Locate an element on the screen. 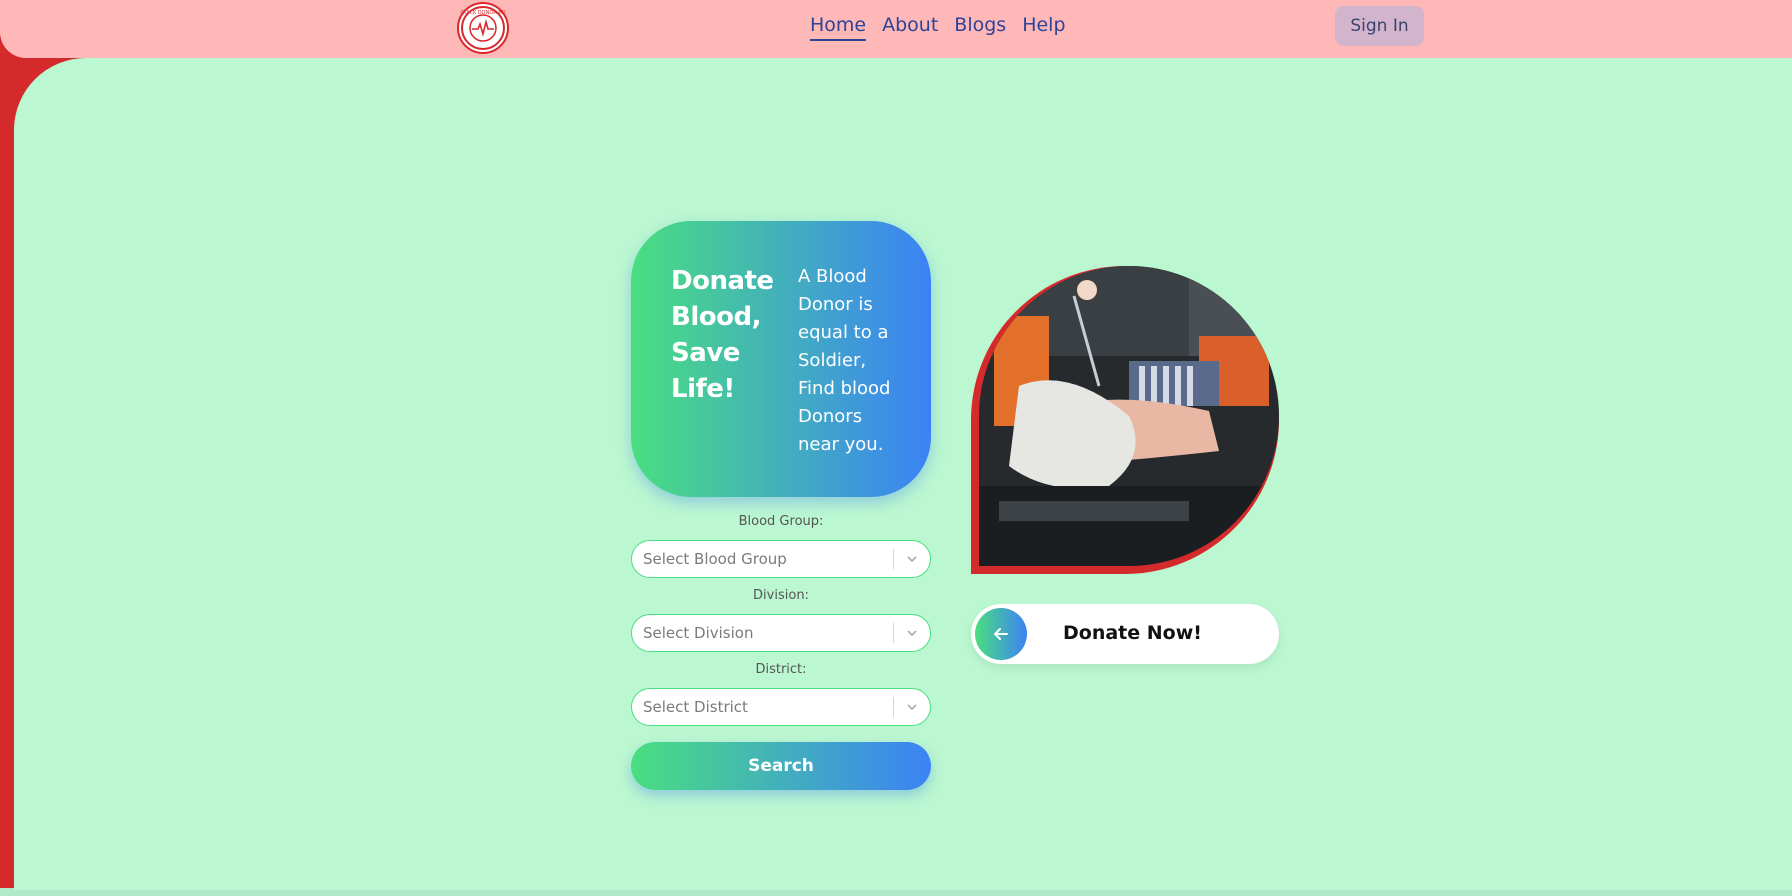 This screenshot has height=896, width=1792. nav-blogs-link: Blogs is located at coordinates (980, 27).